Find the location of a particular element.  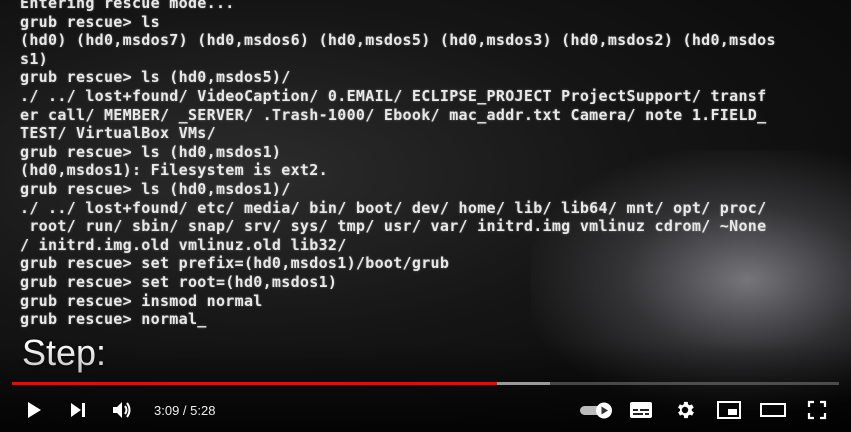

theater-mode-button is located at coordinates (773, 410).